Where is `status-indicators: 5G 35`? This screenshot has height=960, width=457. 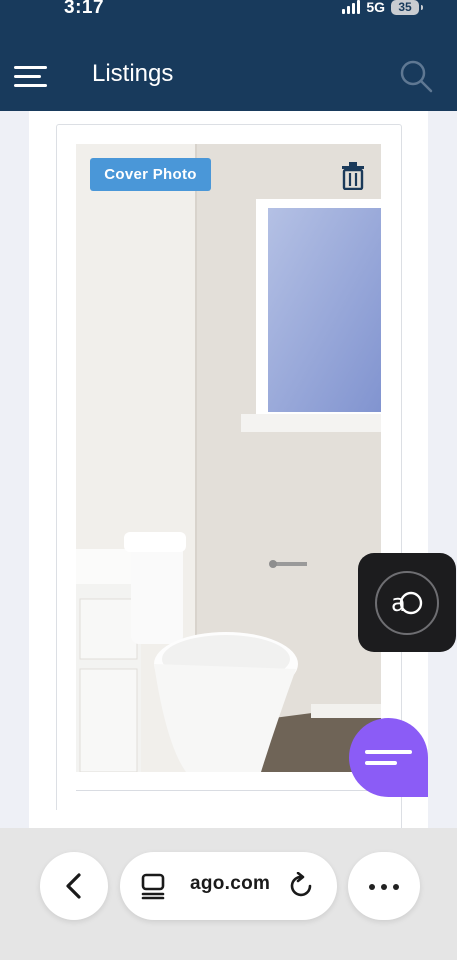
status-indicators: 5G 35 is located at coordinates (382, 7).